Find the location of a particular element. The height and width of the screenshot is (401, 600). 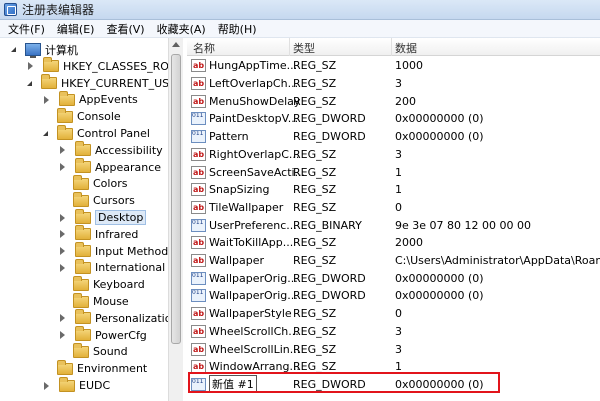

tree-node: Mouse is located at coordinates (93, 301).